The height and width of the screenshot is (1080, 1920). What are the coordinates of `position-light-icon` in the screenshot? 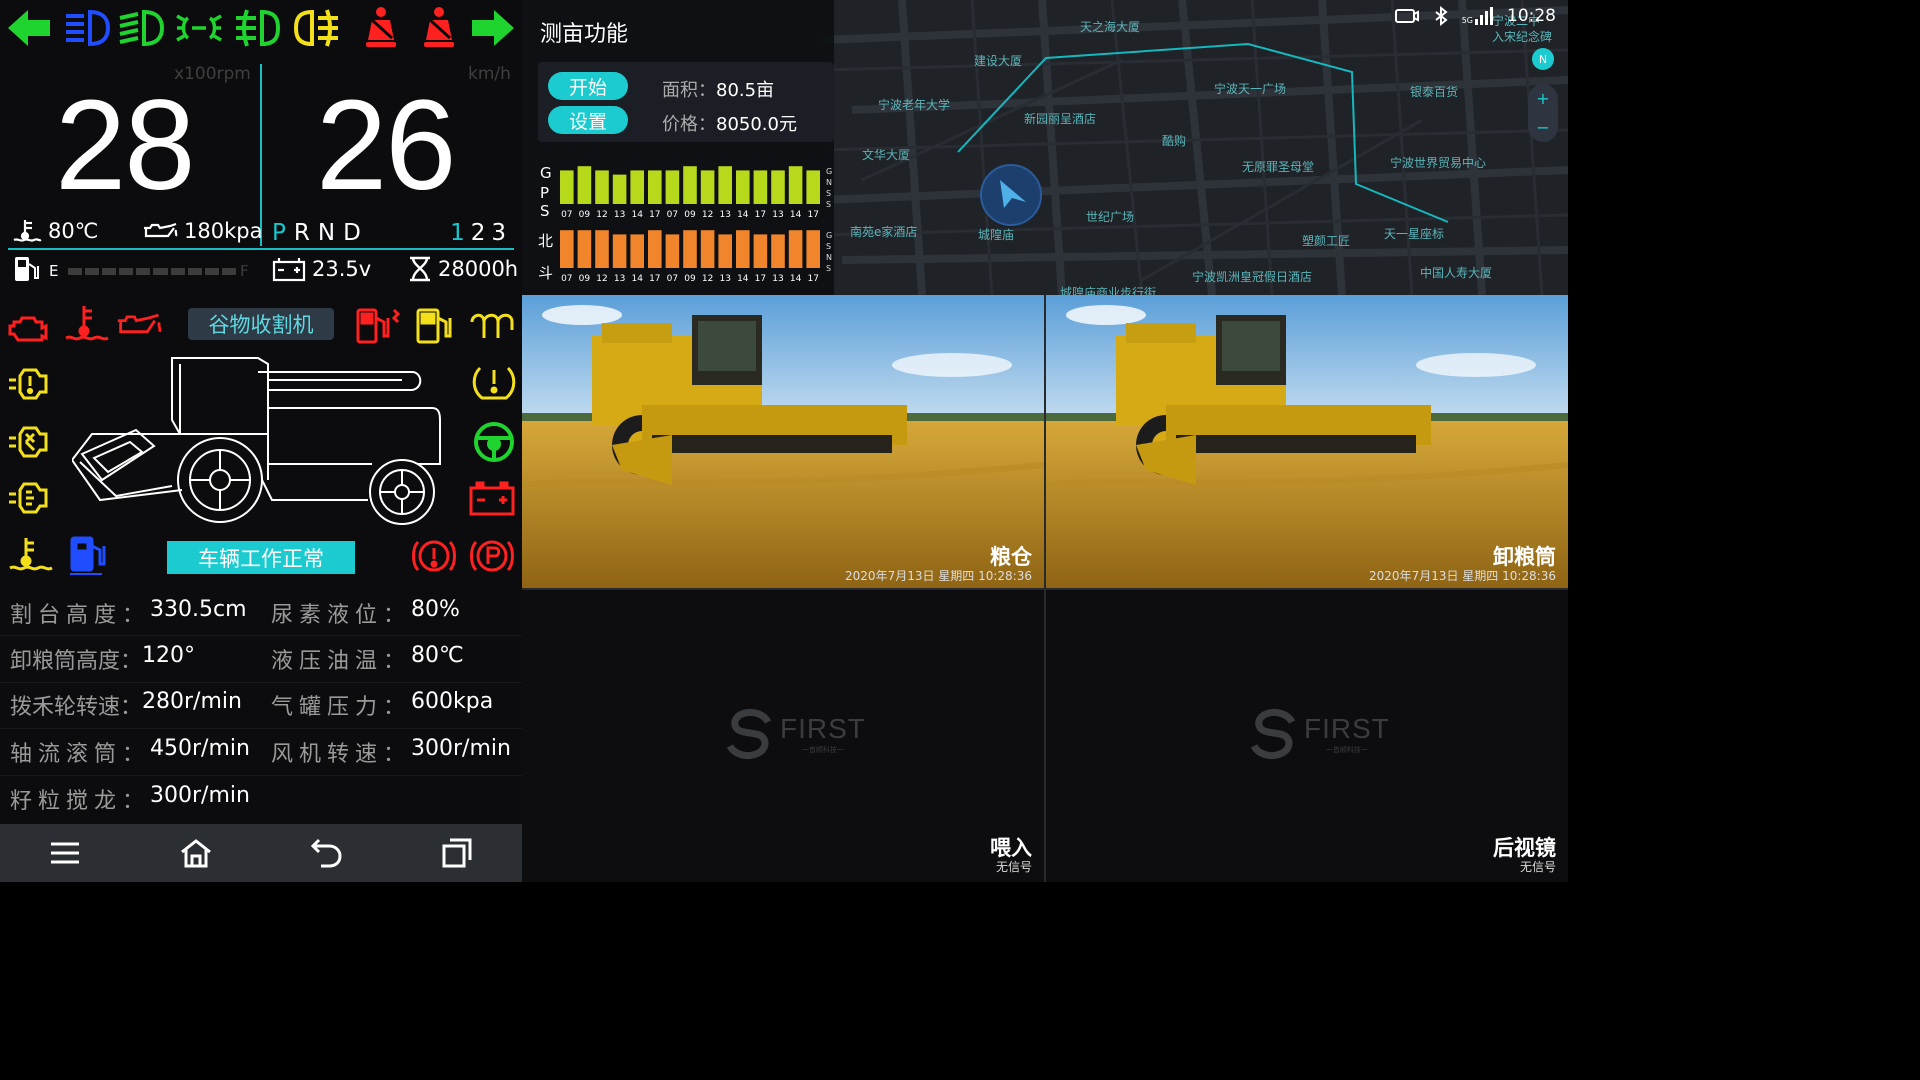 It's located at (199, 28).